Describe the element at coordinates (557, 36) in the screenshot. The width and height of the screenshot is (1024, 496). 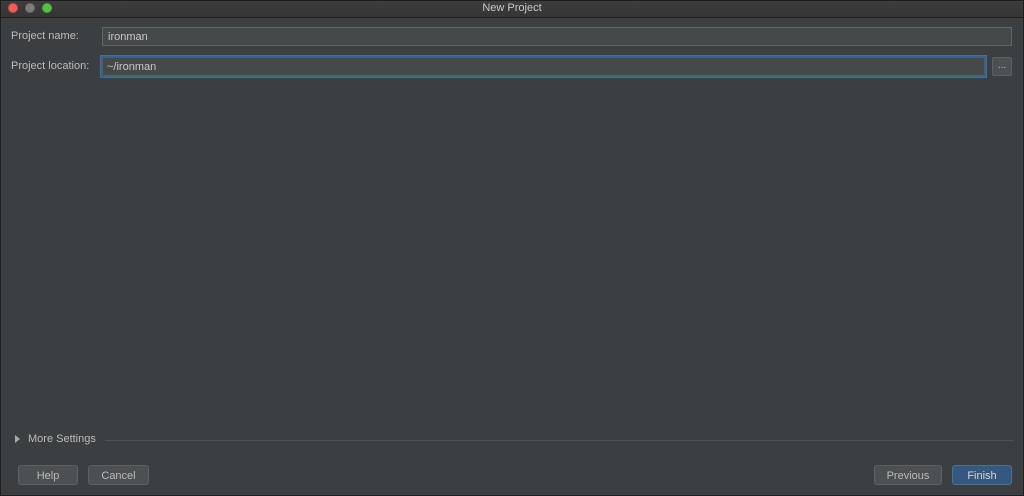
I see `project-name-input` at that location.